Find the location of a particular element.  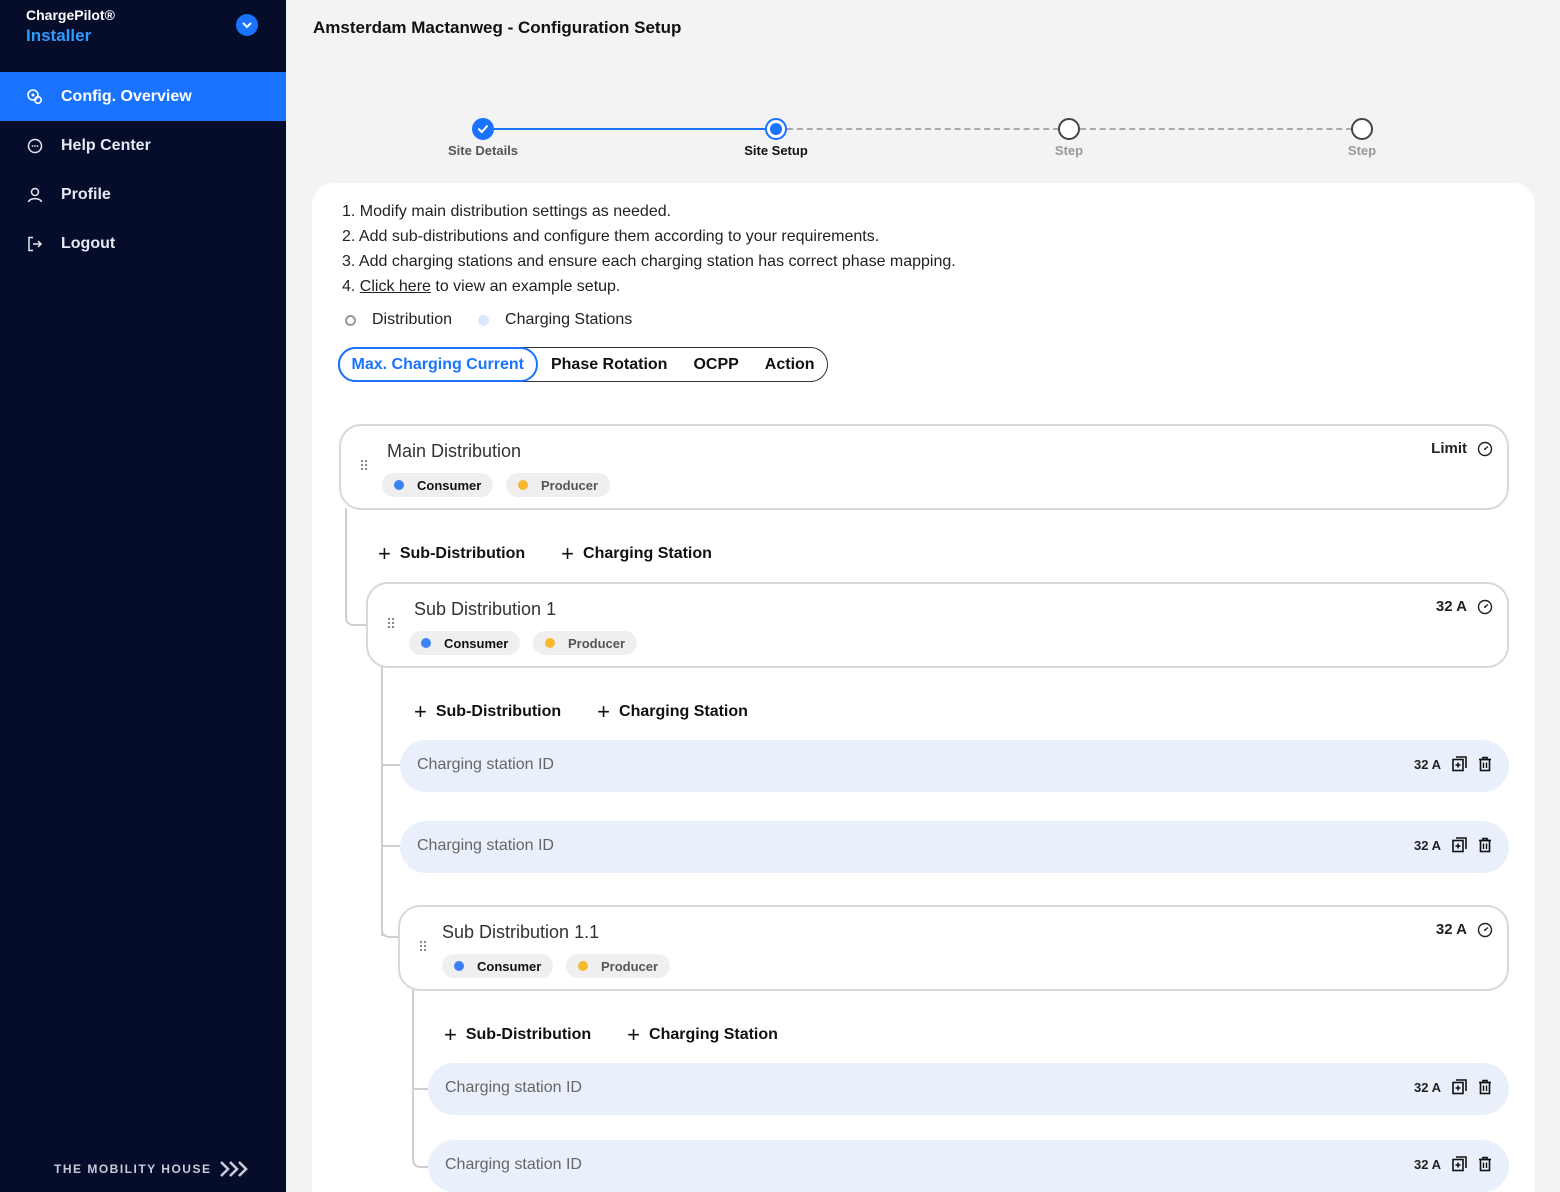

instruction-4-prefix: 4. is located at coordinates (351, 286).